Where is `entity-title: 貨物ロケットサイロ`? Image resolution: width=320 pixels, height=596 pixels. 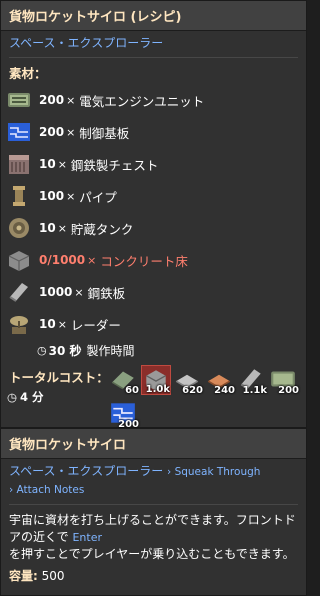 entity-title: 貨物ロケットサイロ is located at coordinates (153, 444).